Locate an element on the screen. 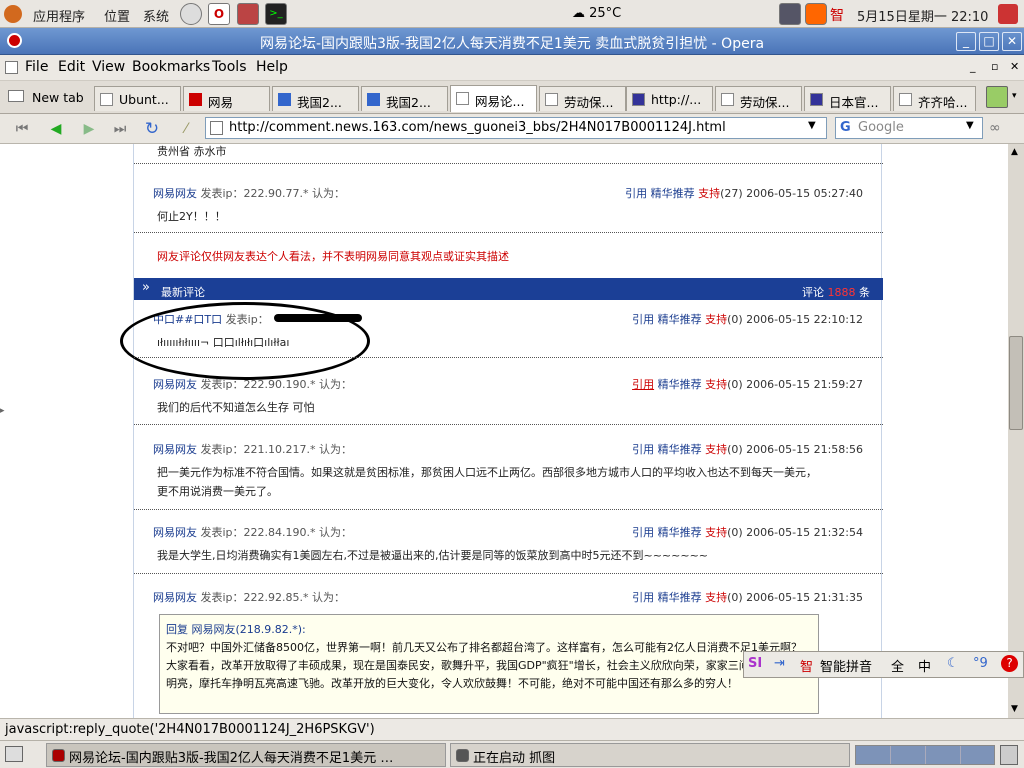  ime-logo-icon: SI is located at coordinates (755, 663).